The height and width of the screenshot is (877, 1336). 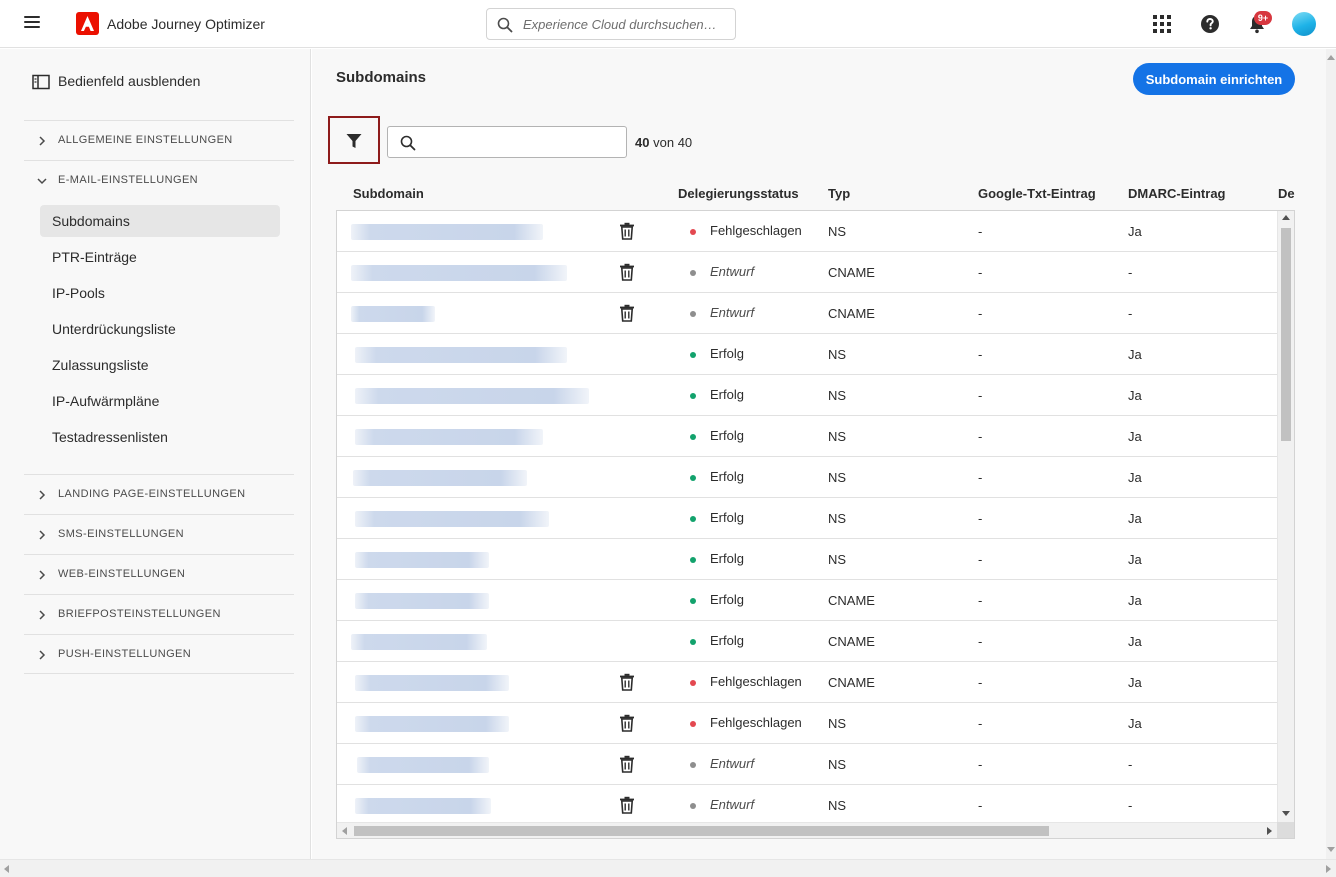 I want to click on type-cell: NS, so click(x=837, y=559).